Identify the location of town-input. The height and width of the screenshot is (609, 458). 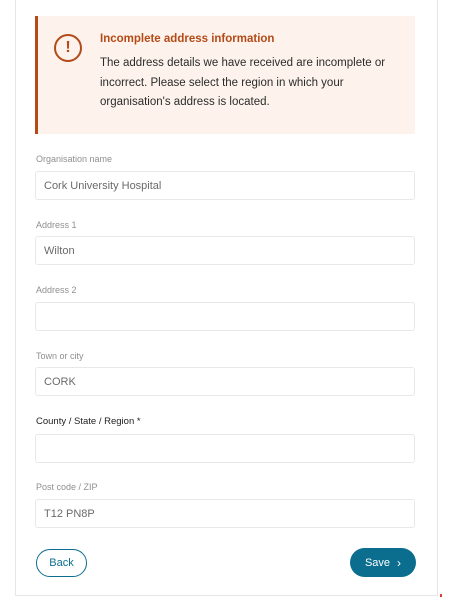
(225, 381).